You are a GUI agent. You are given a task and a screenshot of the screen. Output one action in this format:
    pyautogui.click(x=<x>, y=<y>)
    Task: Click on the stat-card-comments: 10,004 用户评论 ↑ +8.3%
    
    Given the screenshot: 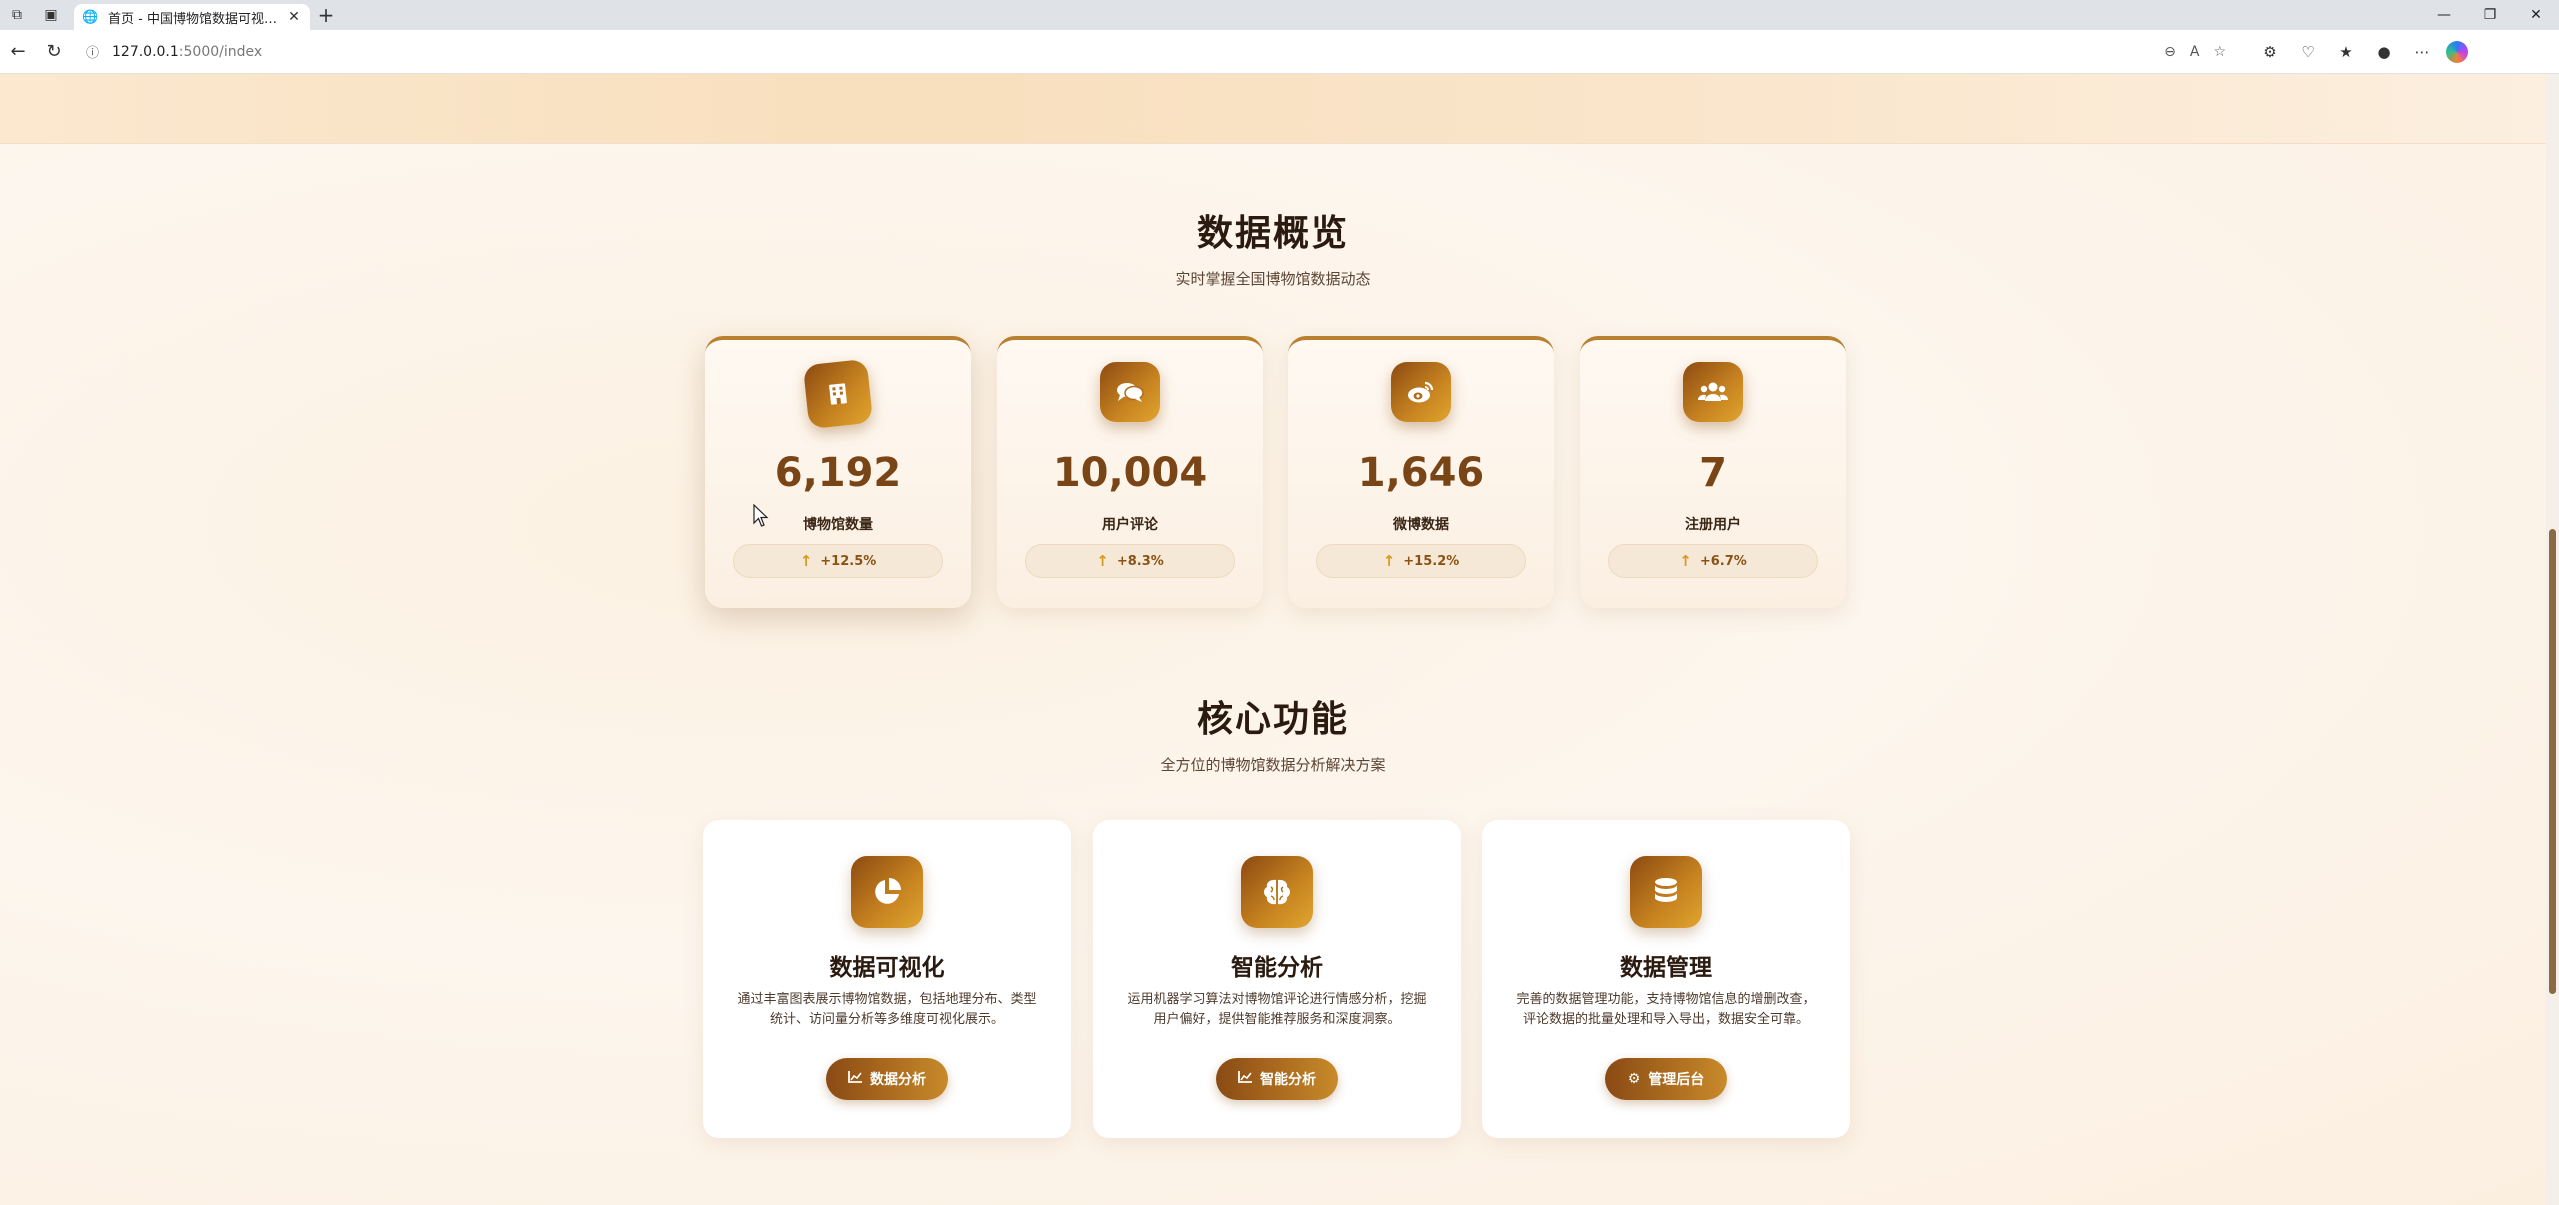 What is the action you would take?
    pyautogui.click(x=1130, y=472)
    